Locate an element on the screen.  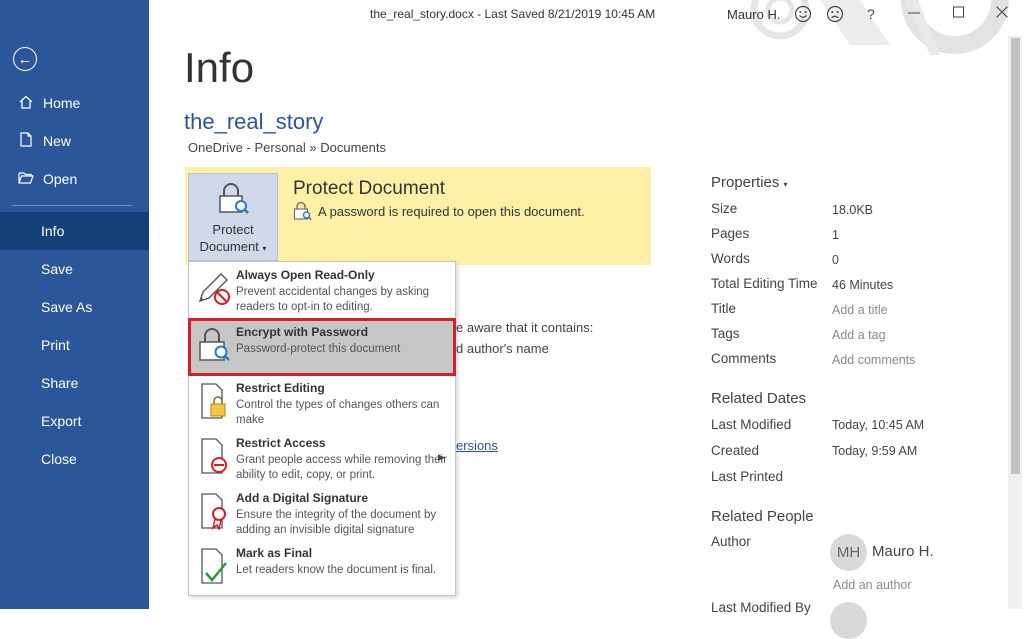
new-document-icon is located at coordinates (26, 141).